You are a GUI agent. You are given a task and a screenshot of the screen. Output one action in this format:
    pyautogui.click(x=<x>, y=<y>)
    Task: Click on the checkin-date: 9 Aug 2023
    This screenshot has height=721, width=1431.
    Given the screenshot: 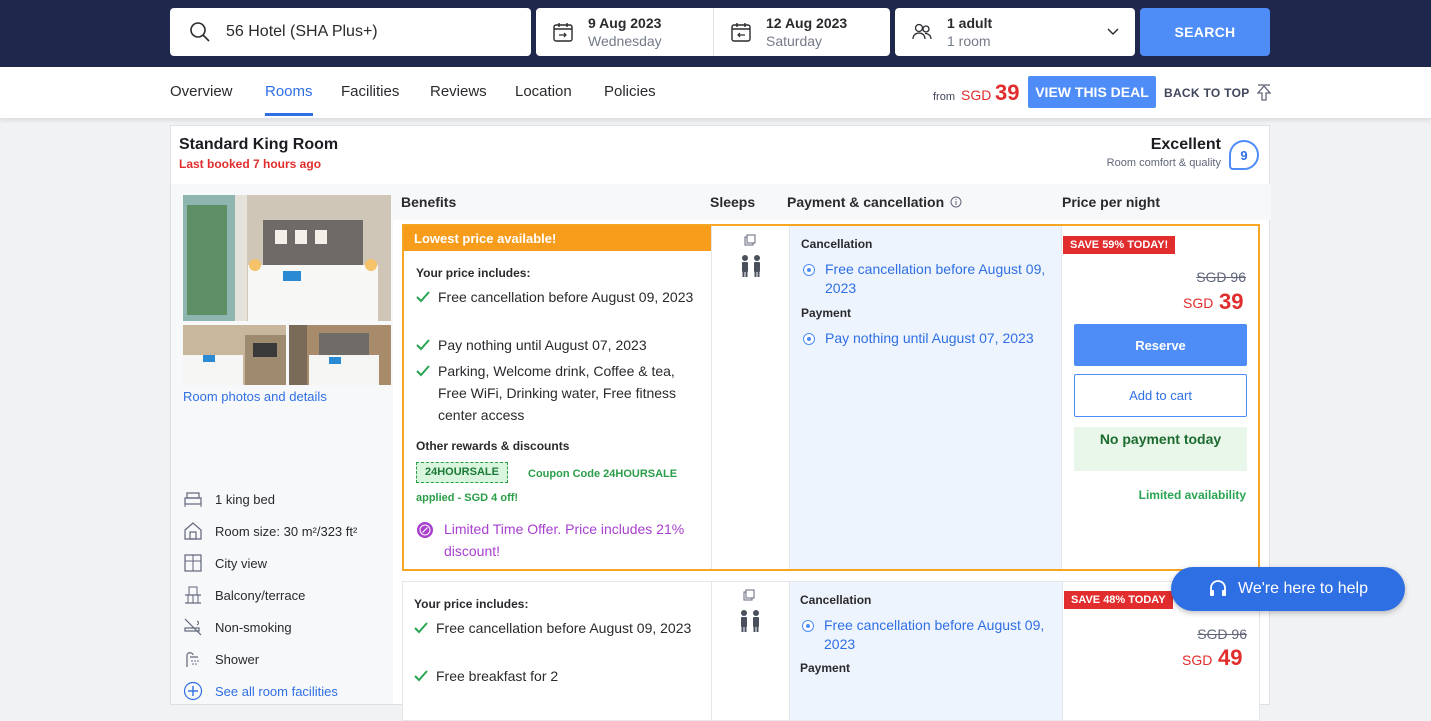 What is the action you would take?
    pyautogui.click(x=625, y=23)
    